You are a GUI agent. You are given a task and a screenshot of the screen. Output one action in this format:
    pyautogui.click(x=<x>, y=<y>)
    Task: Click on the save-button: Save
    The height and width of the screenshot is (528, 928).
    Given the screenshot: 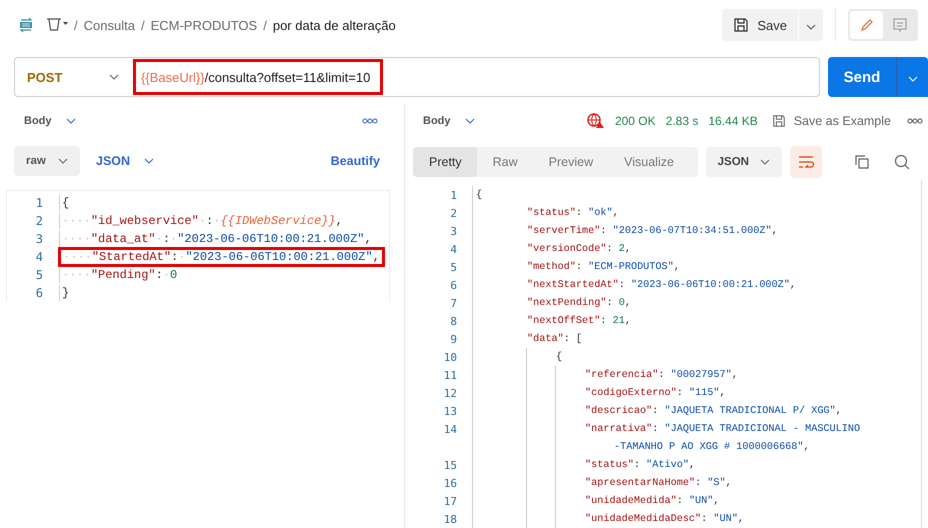 What is the action you would take?
    pyautogui.click(x=760, y=25)
    